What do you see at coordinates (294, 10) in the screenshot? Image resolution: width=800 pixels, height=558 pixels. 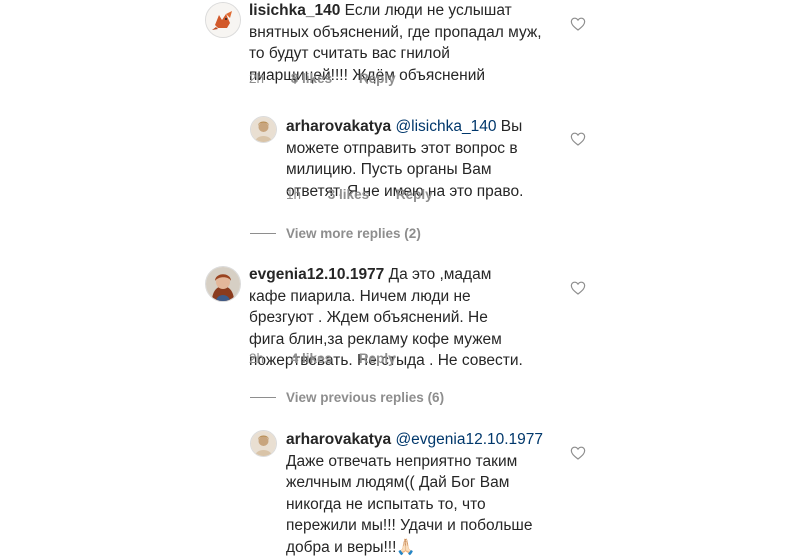 I see `username: lisichka_140` at bounding box center [294, 10].